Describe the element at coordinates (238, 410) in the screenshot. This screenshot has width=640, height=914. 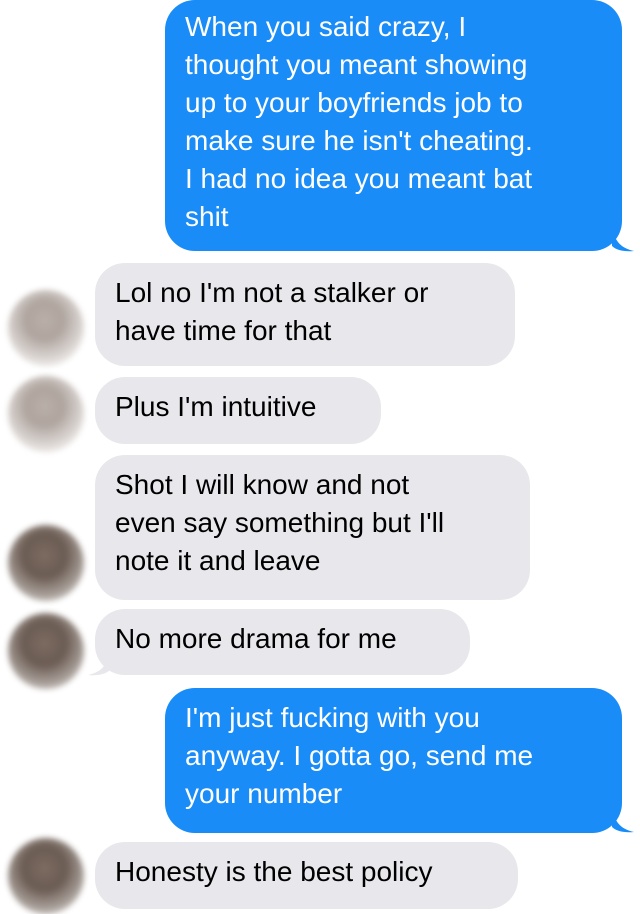
I see `incoming-message-bubble: Plus I'm intuitive` at that location.